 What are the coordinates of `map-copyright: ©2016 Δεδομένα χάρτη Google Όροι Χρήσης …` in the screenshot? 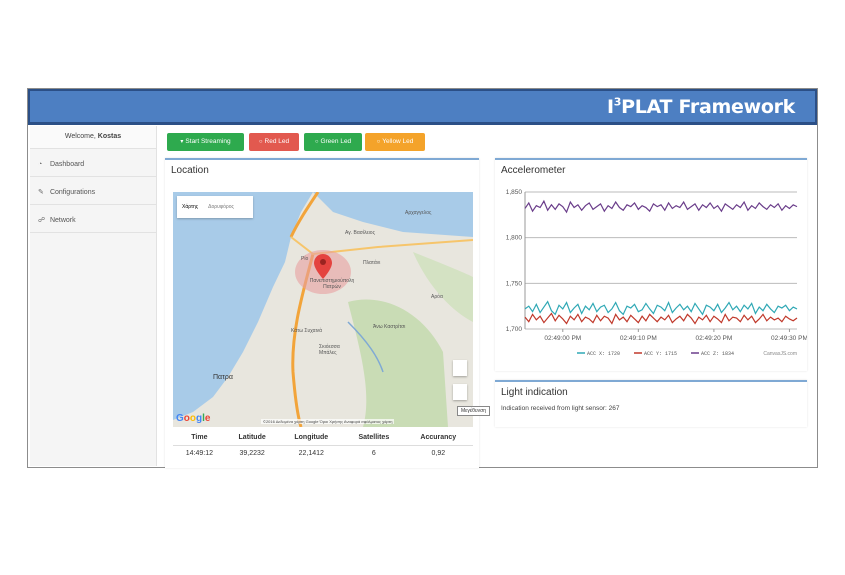 It's located at (328, 421).